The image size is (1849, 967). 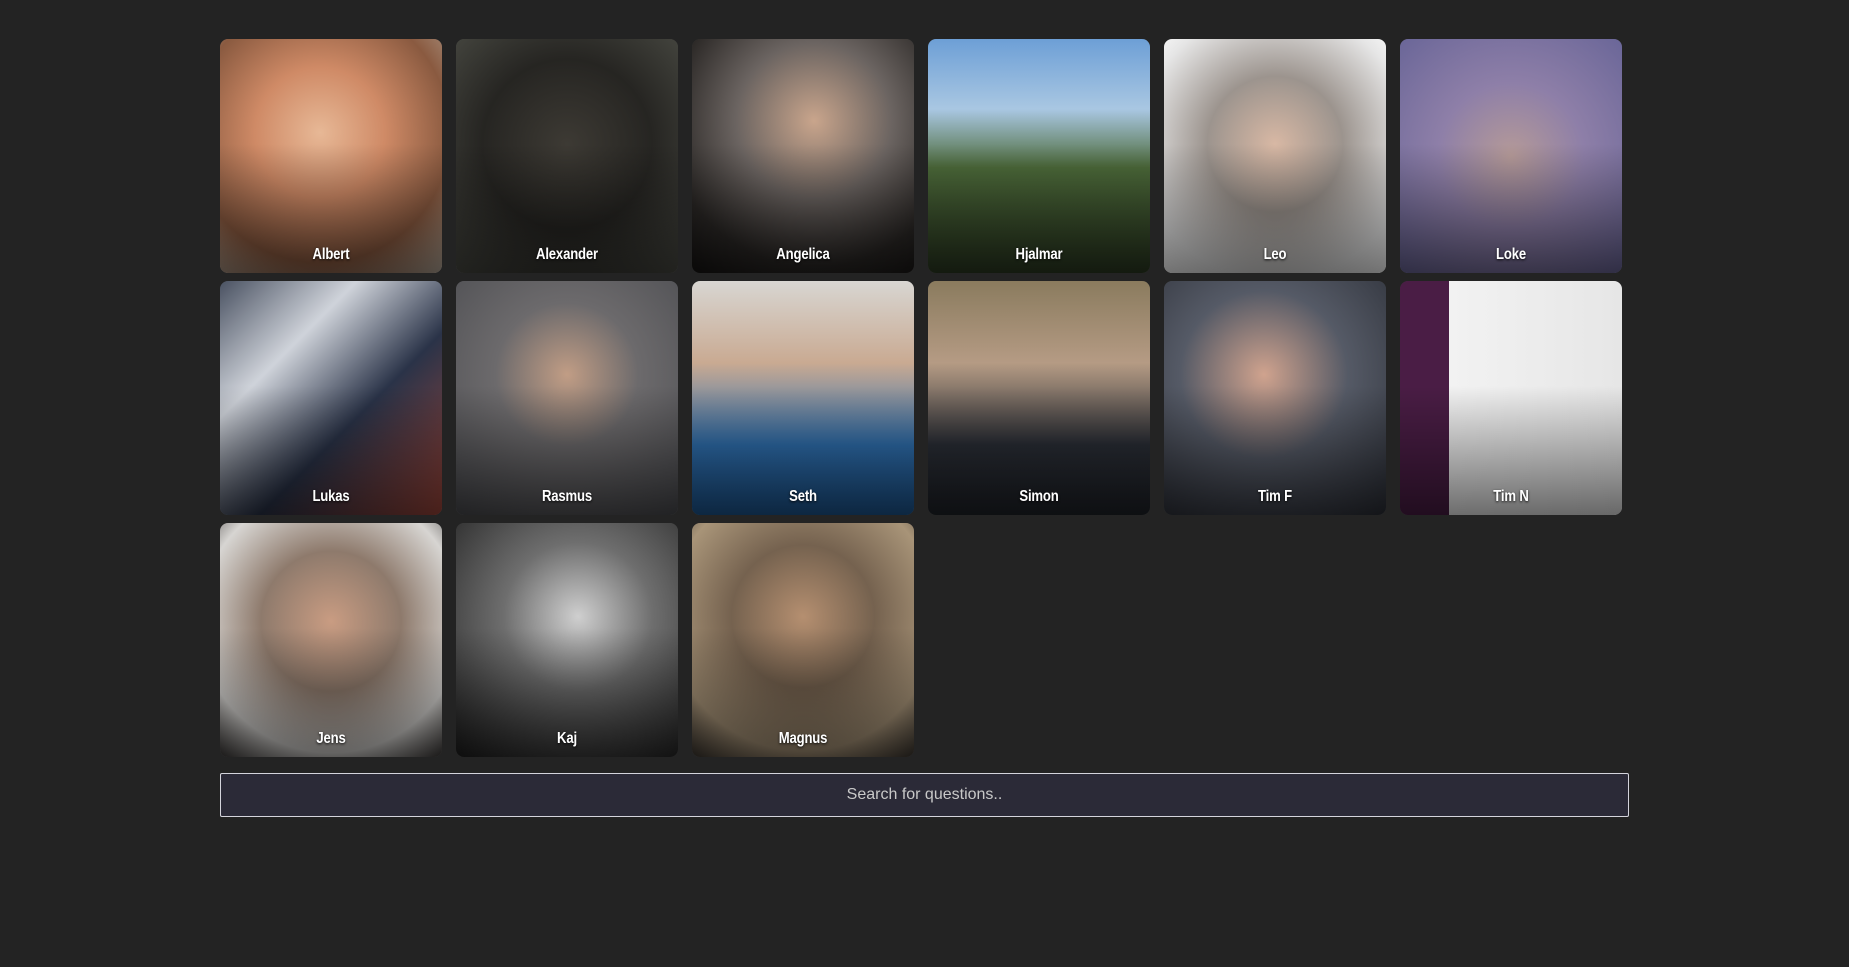 I want to click on person-card: Leo, so click(x=1275, y=156).